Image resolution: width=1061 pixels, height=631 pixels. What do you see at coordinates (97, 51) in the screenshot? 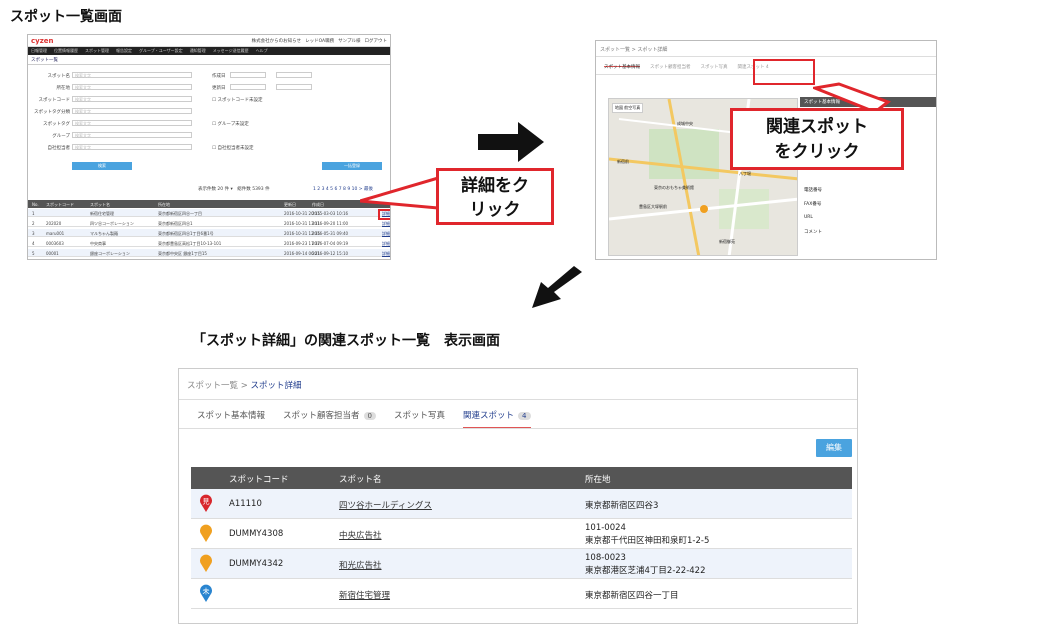
I see `menu-item: スポット管理` at bounding box center [97, 51].